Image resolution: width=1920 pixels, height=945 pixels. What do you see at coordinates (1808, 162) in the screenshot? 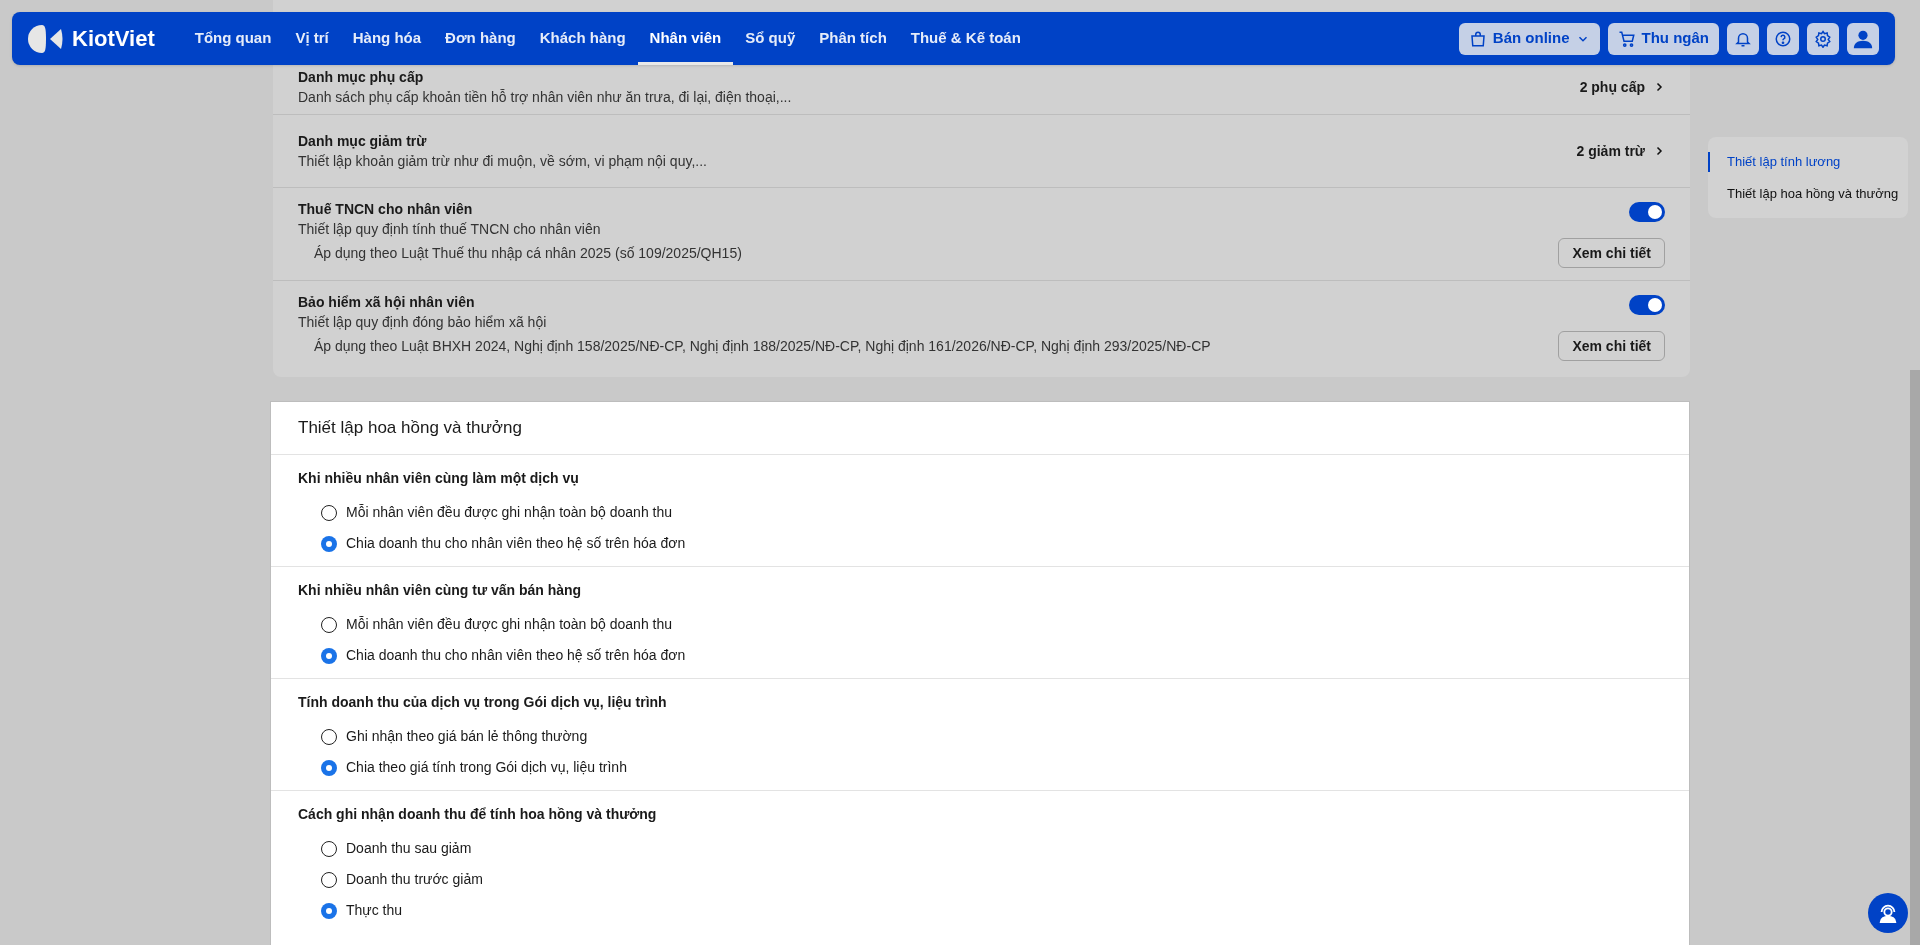
I see `side-nav-link: Thiết lập tính lương` at bounding box center [1808, 162].